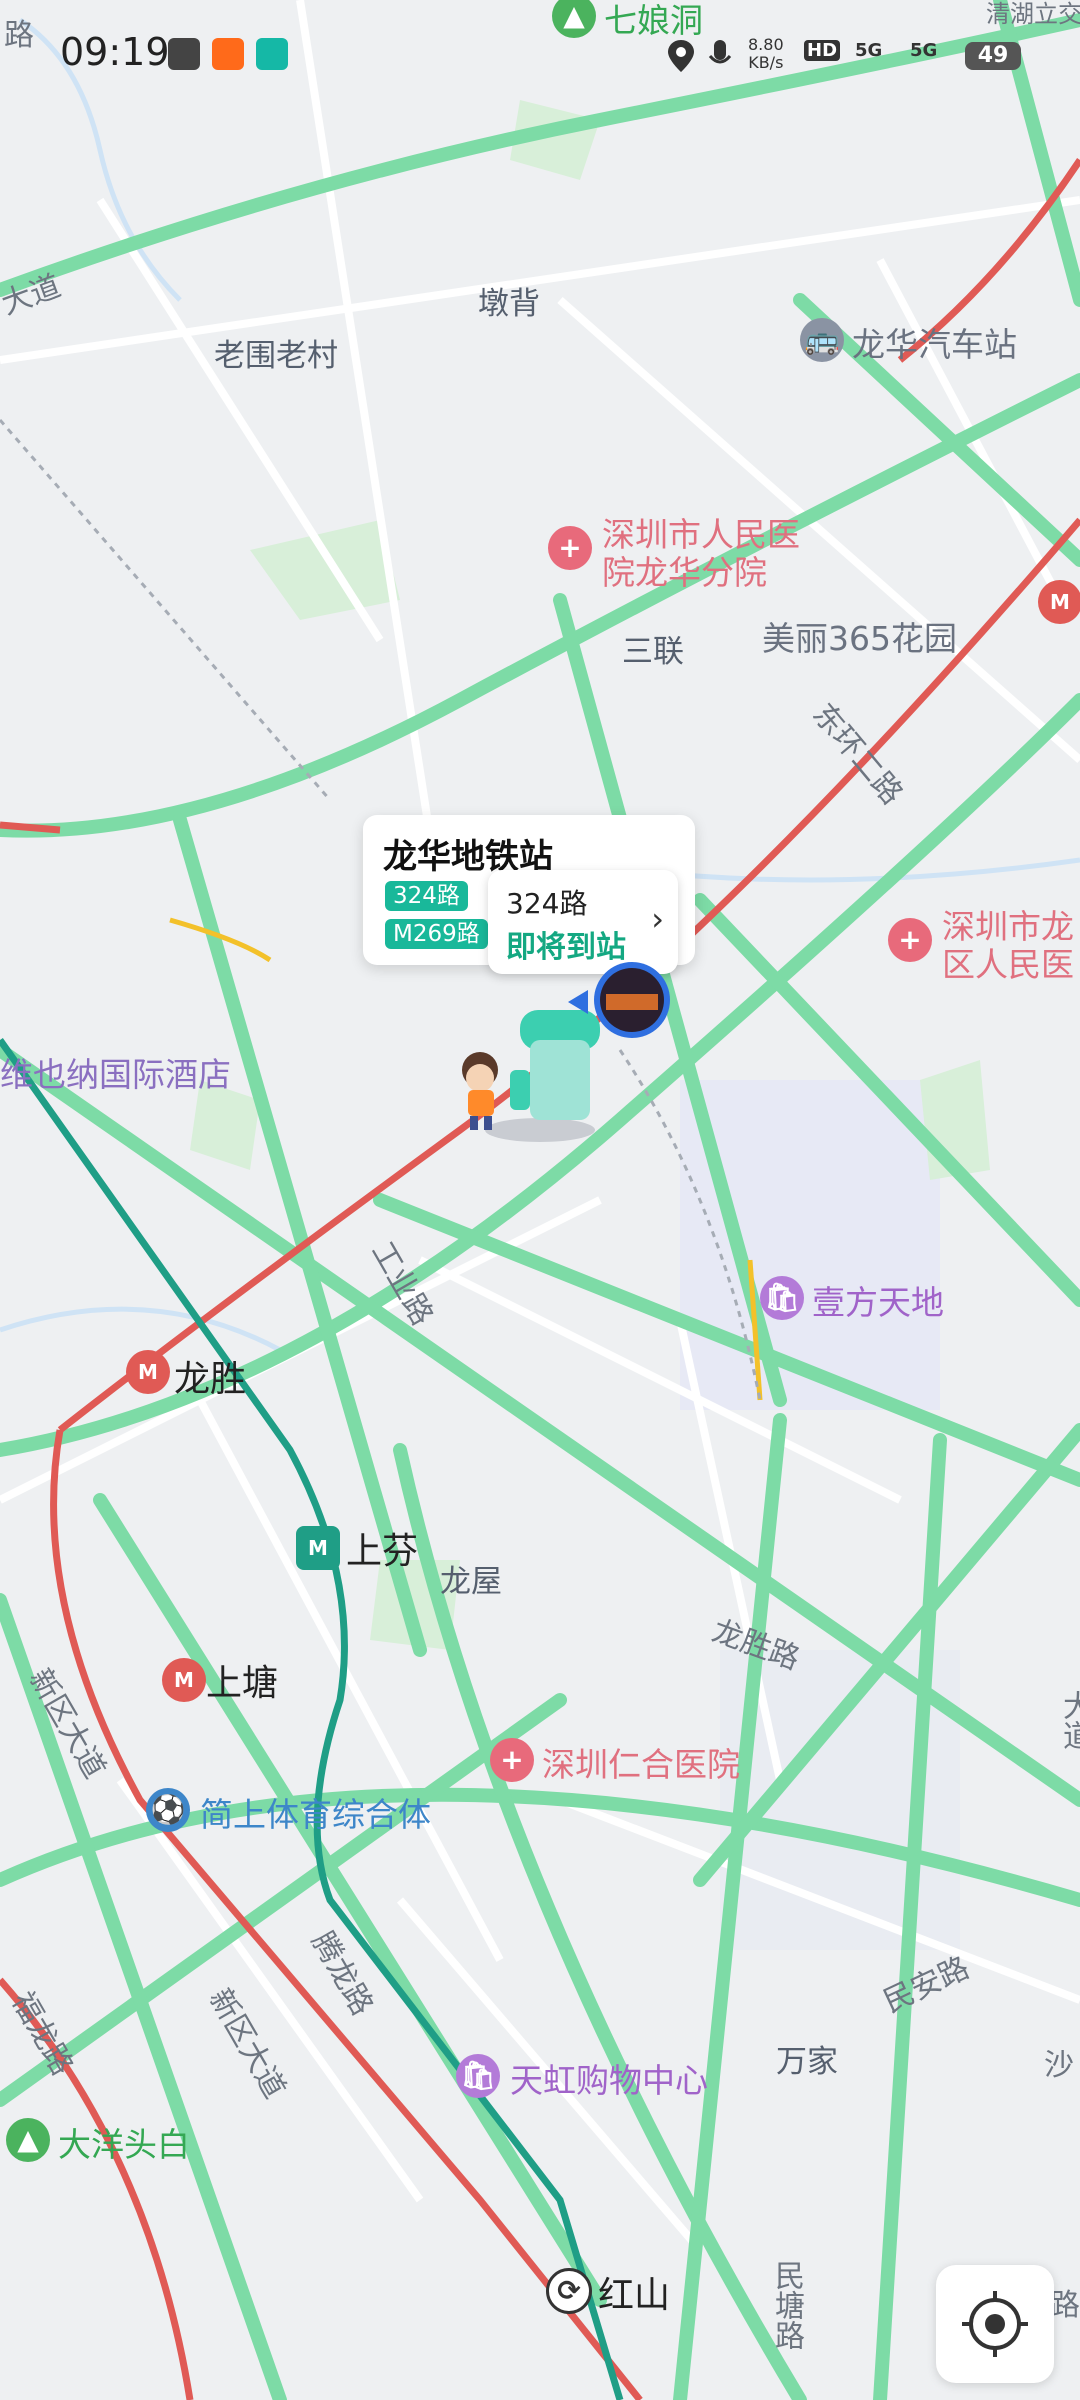 This screenshot has width=1080, height=2400. What do you see at coordinates (478, 2076) in the screenshot?
I see `mall-icon-tianhong: 🛍` at bounding box center [478, 2076].